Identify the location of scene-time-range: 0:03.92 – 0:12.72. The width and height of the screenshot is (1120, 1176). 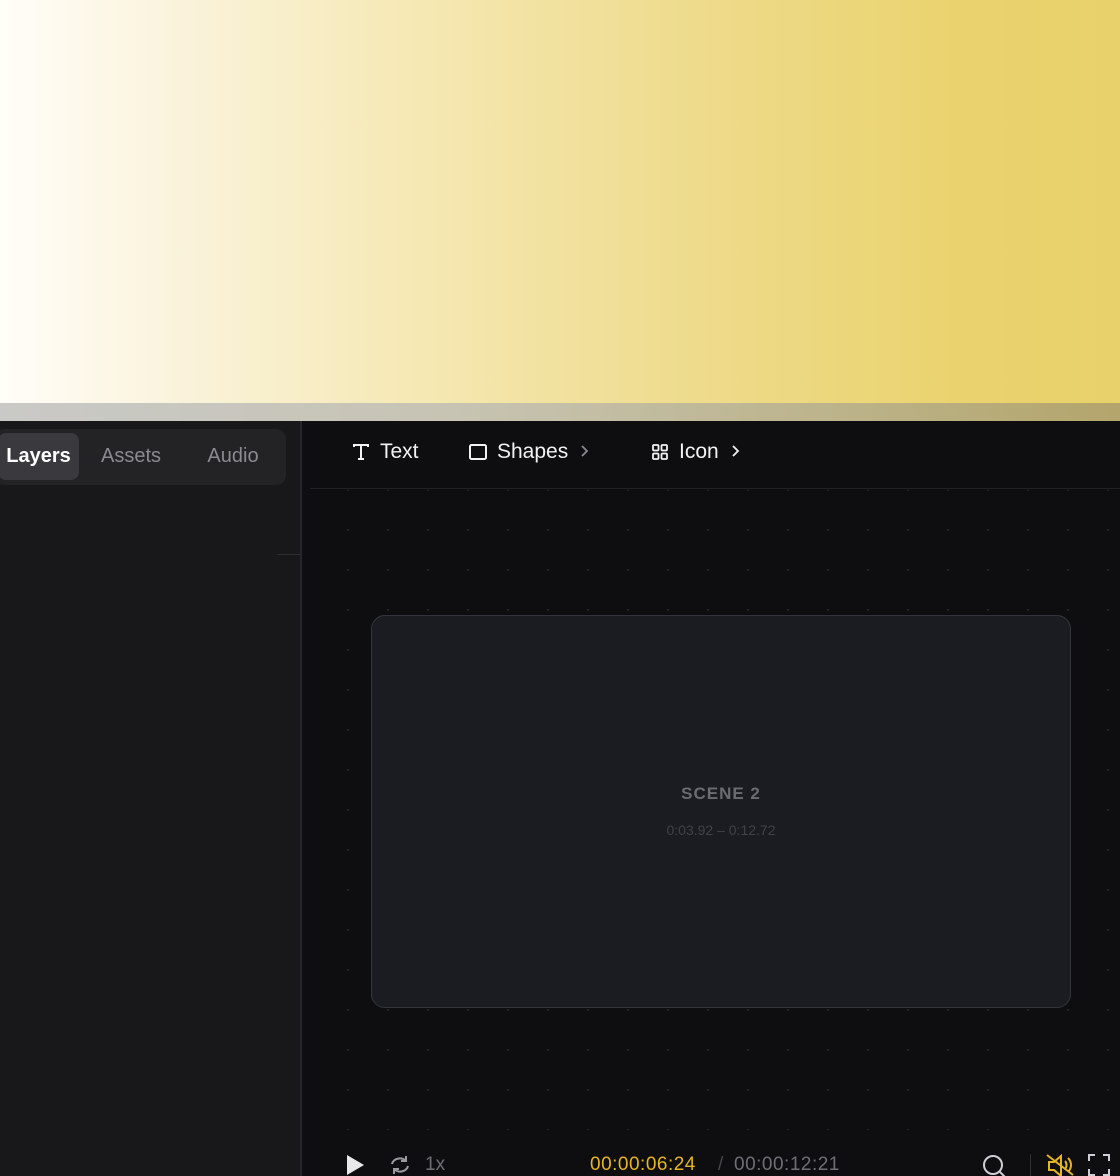
(721, 830).